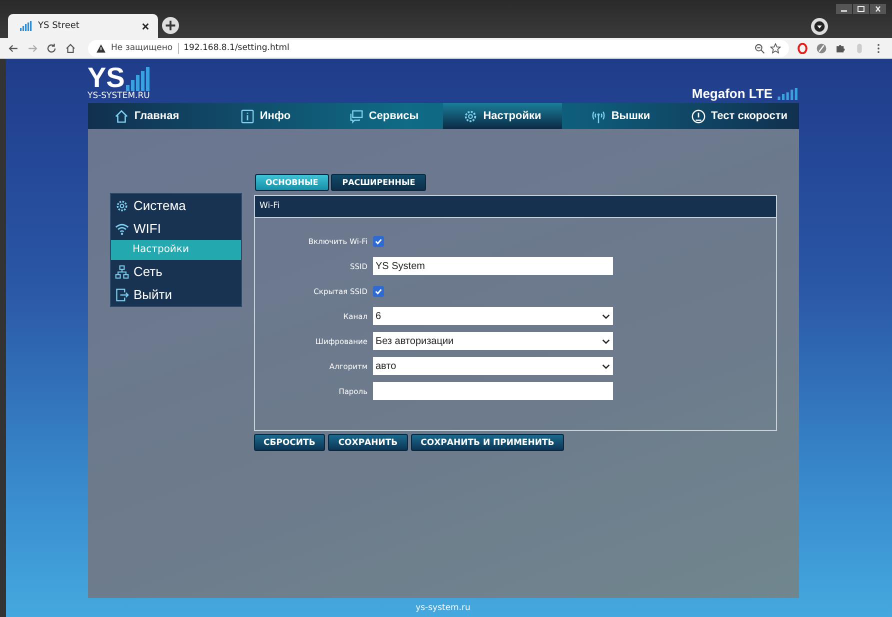  What do you see at coordinates (13, 48) in the screenshot?
I see `back-icon` at bounding box center [13, 48].